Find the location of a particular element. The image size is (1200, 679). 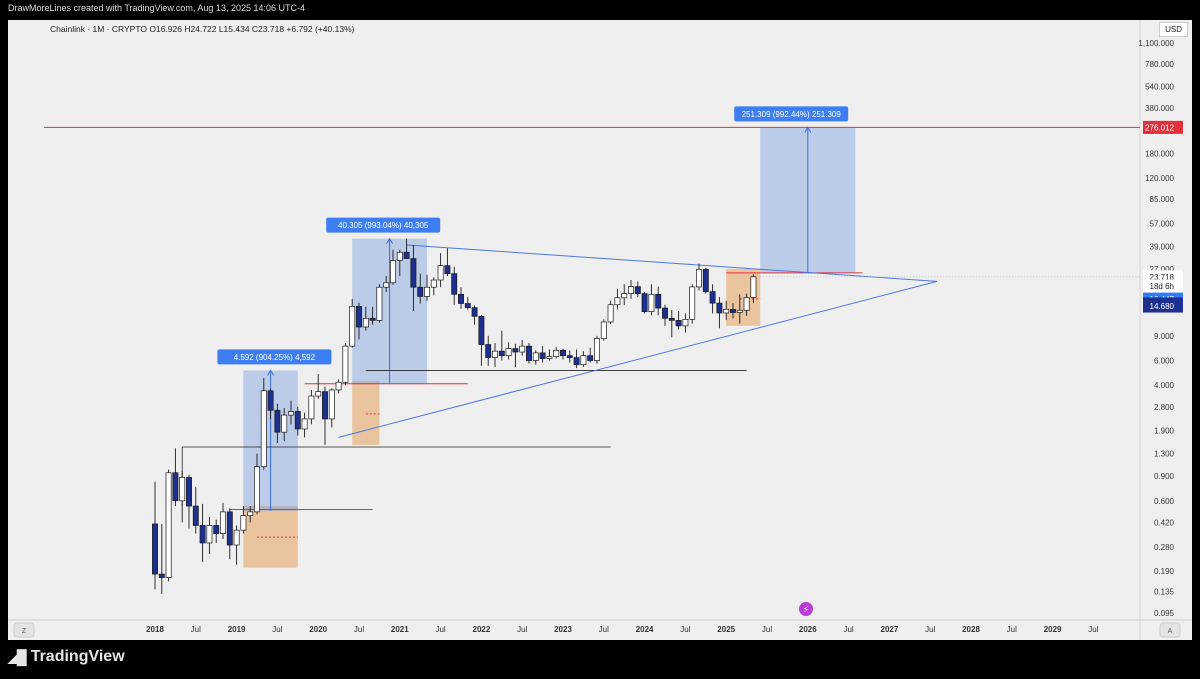

y-tick-label: 1.900 is located at coordinates (1164, 431).